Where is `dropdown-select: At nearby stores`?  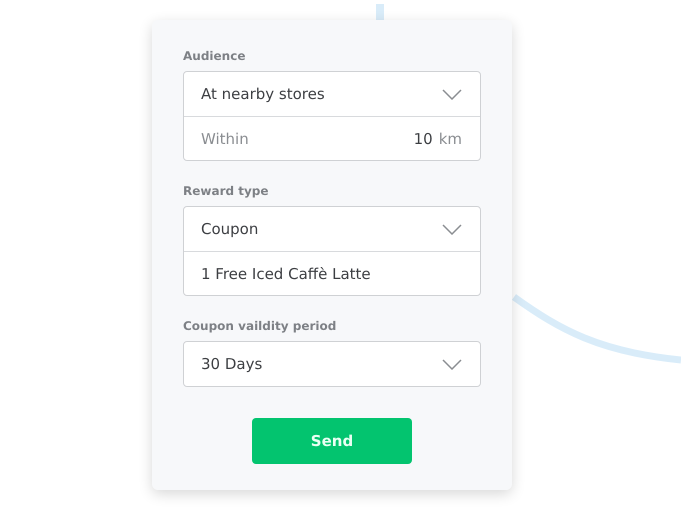 dropdown-select: At nearby stores is located at coordinates (332, 94).